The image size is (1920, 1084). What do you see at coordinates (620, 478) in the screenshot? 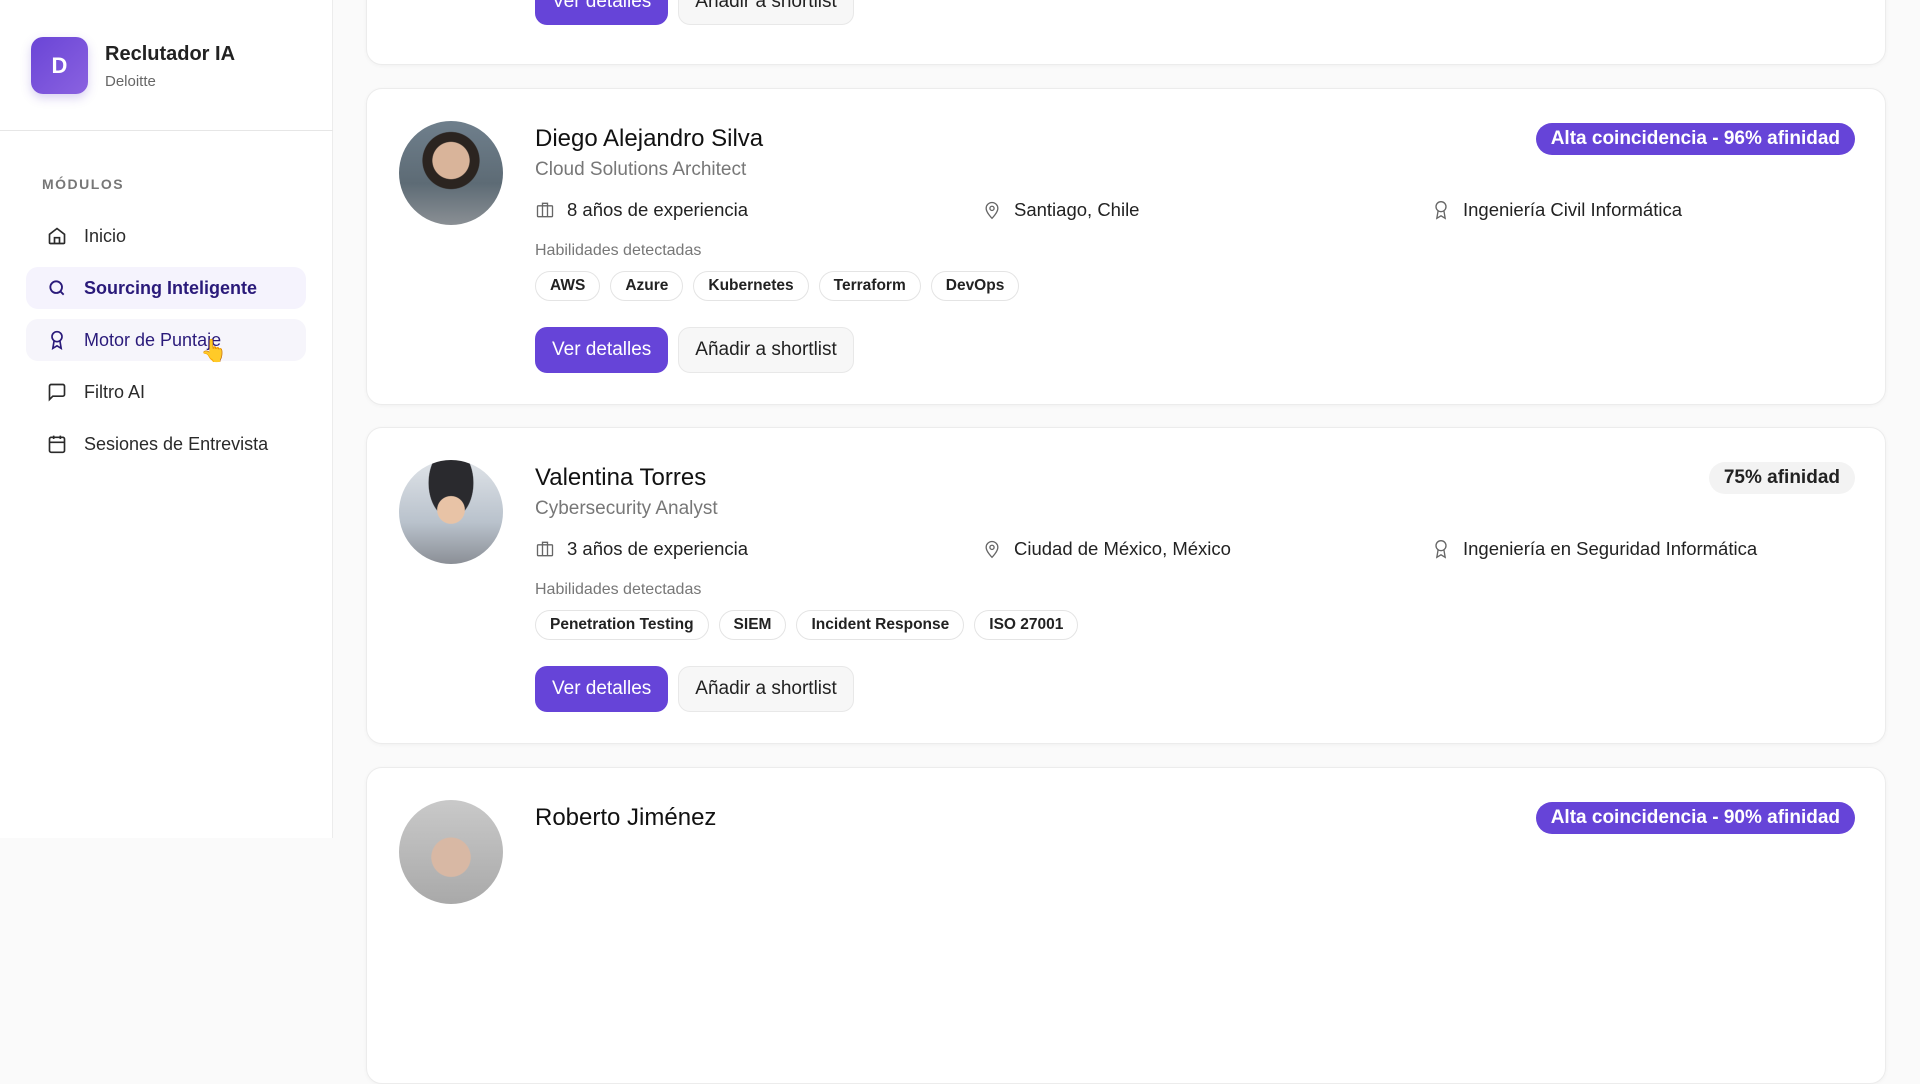
I see `candidate-name: Valentina Torres` at bounding box center [620, 478].